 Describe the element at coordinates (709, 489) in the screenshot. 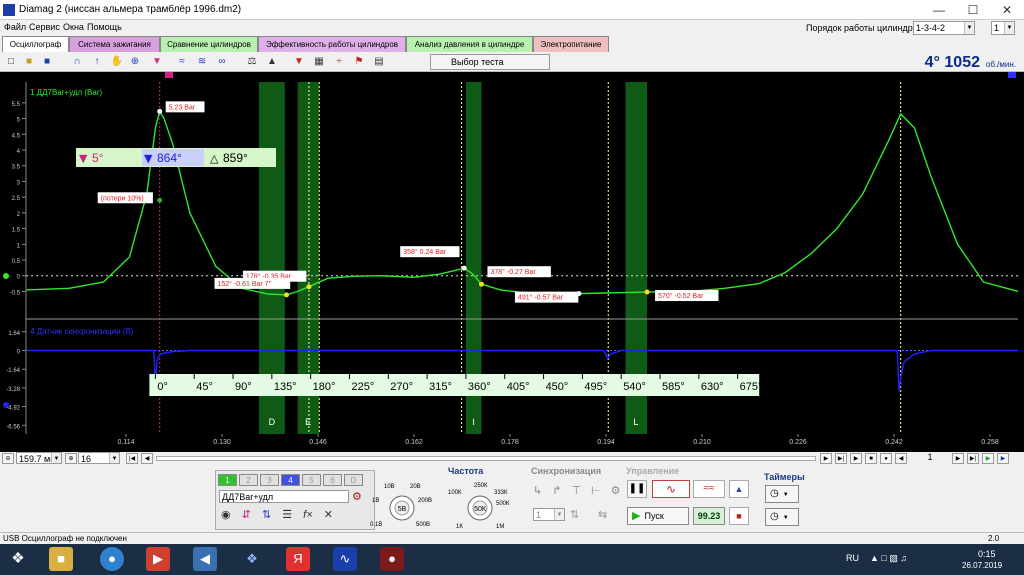

I see `pulse-wave-icon: ≈≈` at that location.